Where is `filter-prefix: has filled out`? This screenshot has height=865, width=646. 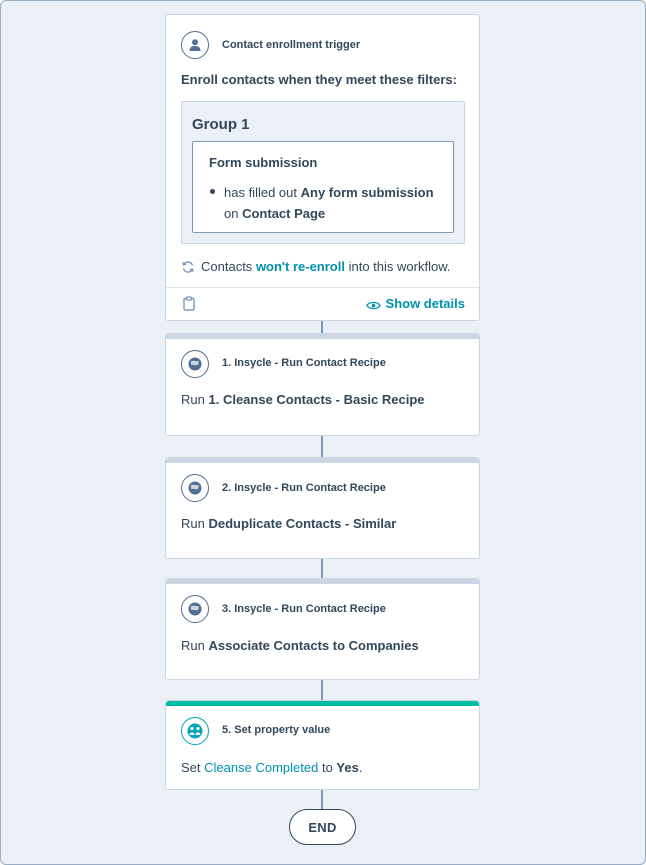
filter-prefix: has filled out is located at coordinates (260, 192).